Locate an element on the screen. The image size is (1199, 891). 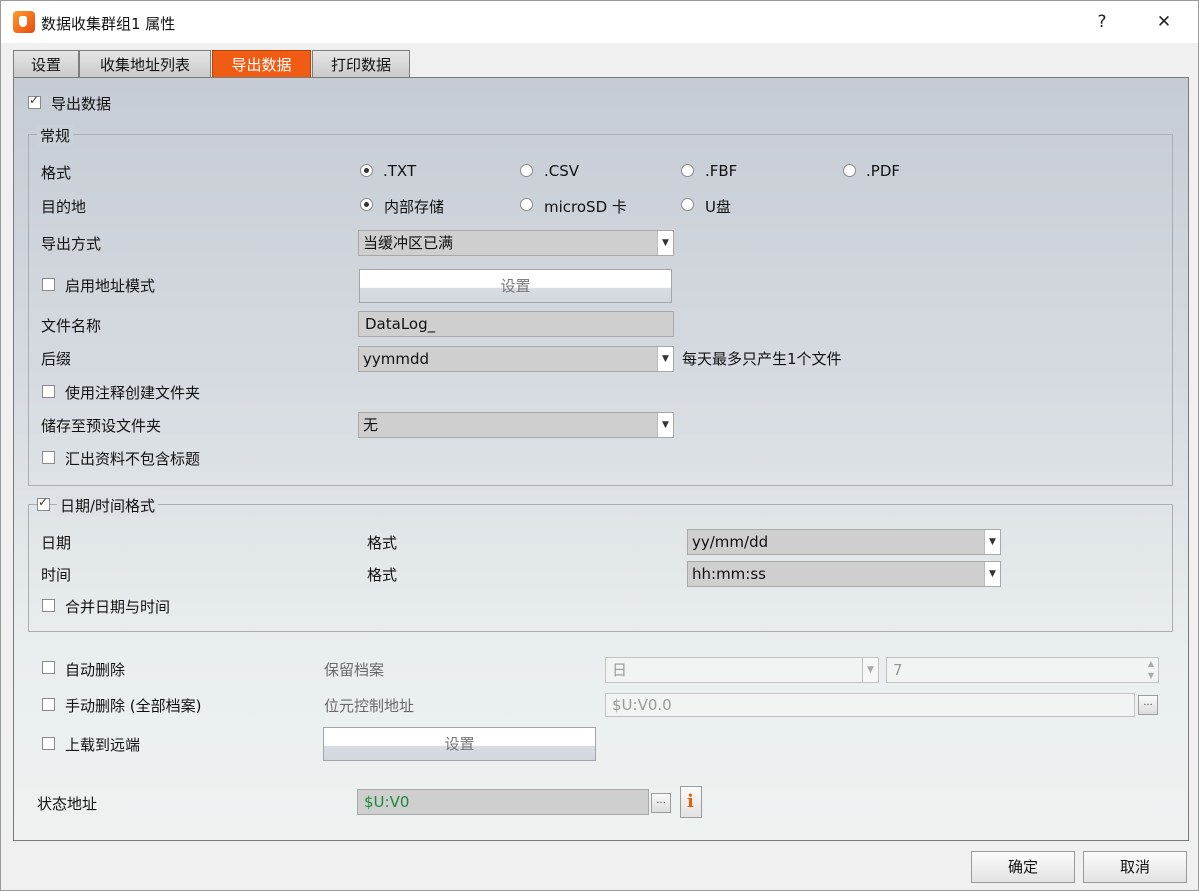
format-pdf-label: .PDF is located at coordinates (883, 171).